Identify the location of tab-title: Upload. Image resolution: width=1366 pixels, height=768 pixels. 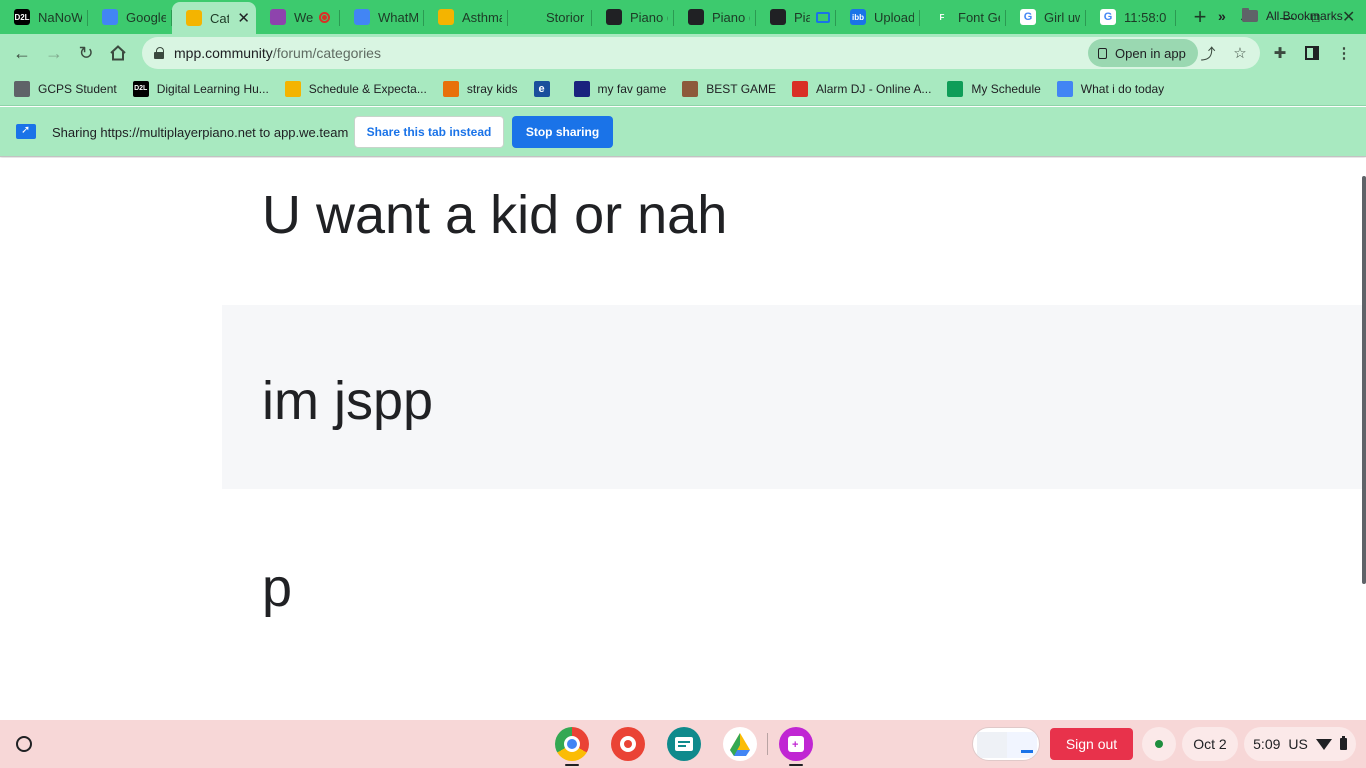
(894, 17).